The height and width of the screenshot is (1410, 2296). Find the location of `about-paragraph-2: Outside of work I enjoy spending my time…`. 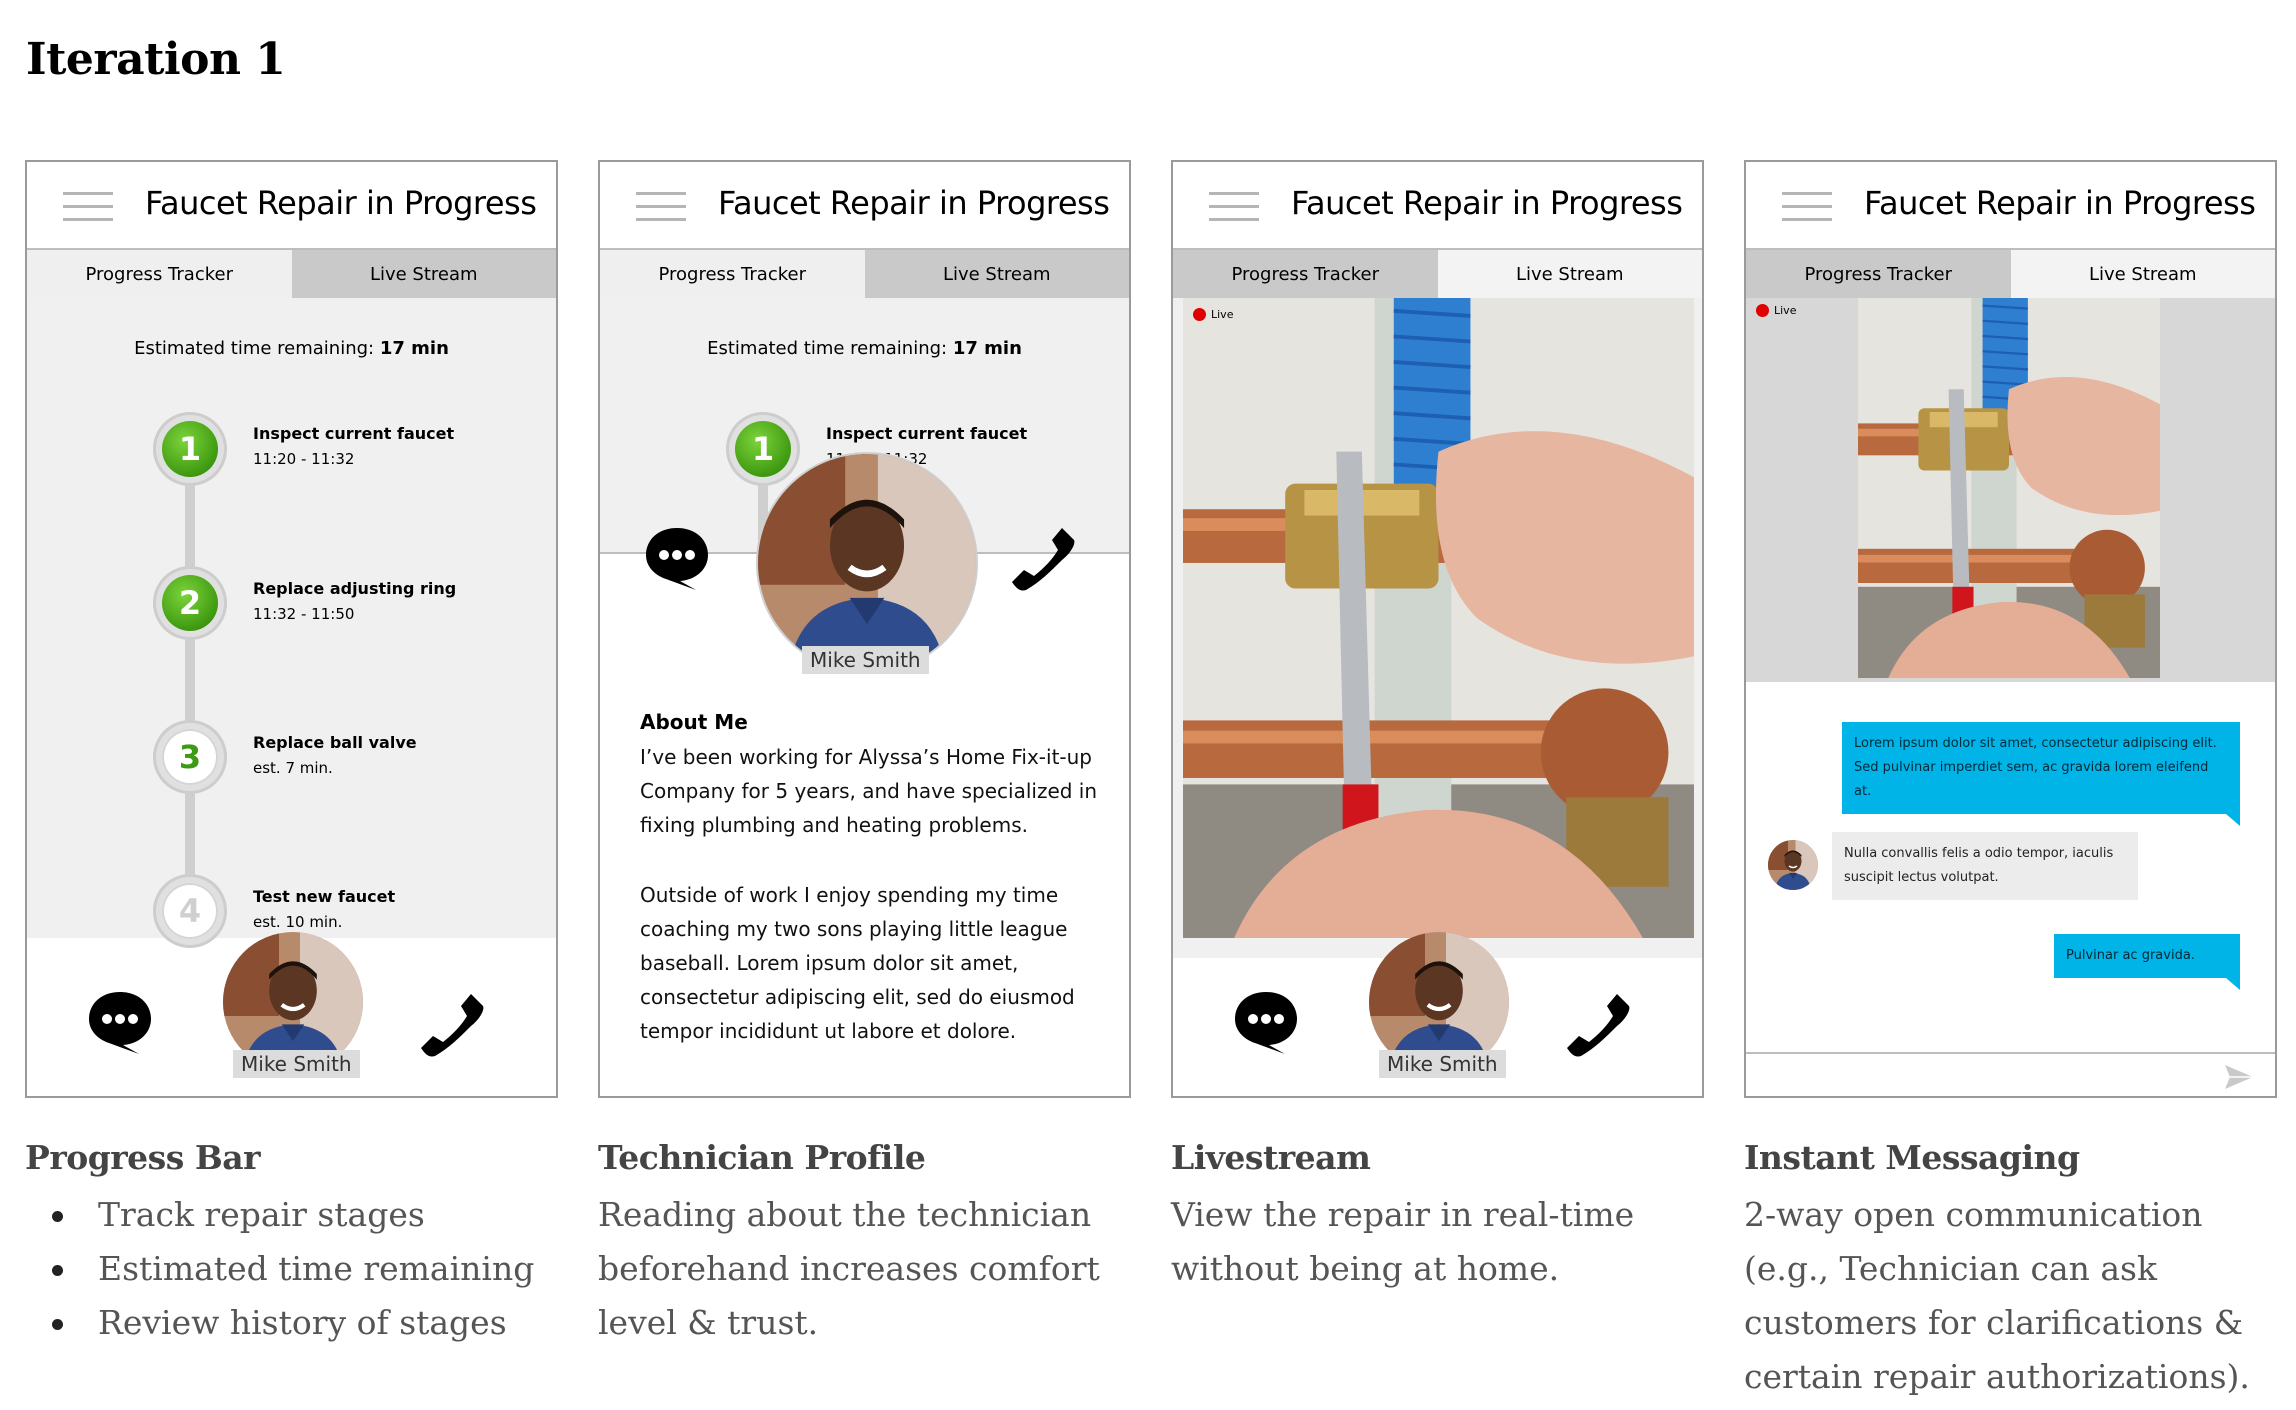

about-paragraph-2: Outside of work I enjoy spending my time… is located at coordinates (857, 963).